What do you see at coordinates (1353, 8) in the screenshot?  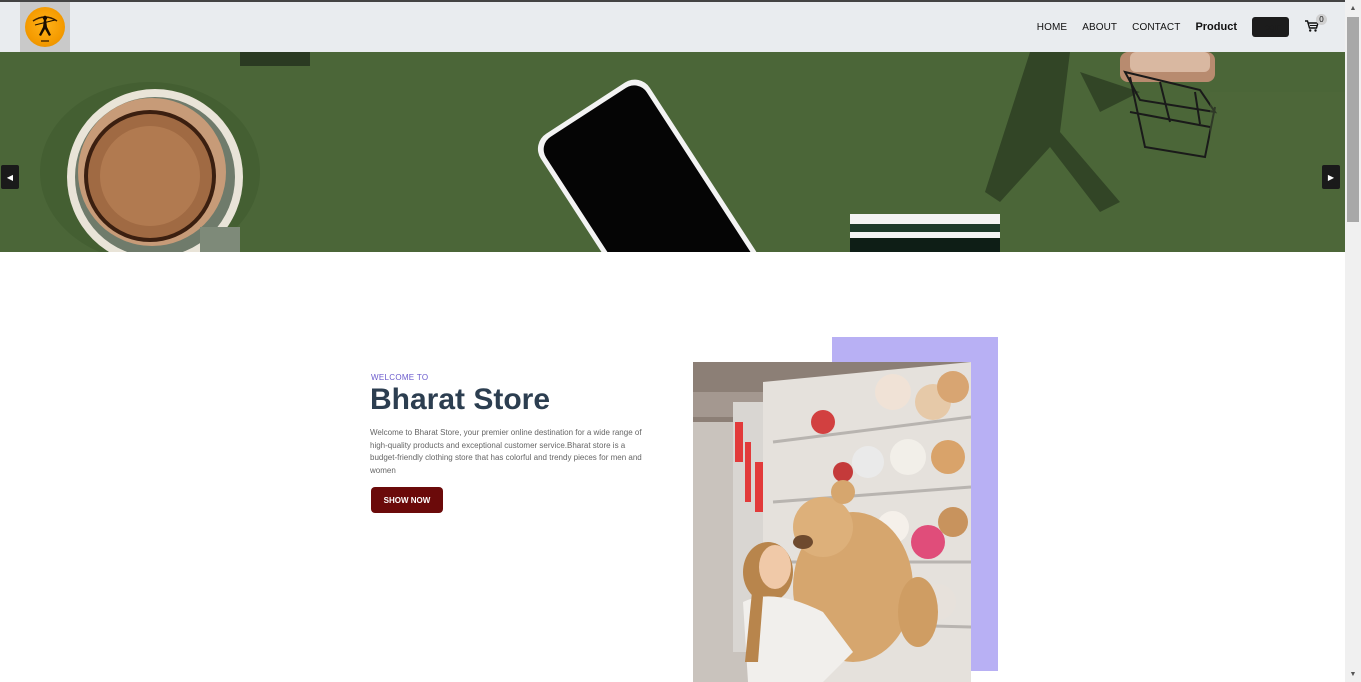 I see `scroll-up-arrow-icon: ▲` at bounding box center [1353, 8].